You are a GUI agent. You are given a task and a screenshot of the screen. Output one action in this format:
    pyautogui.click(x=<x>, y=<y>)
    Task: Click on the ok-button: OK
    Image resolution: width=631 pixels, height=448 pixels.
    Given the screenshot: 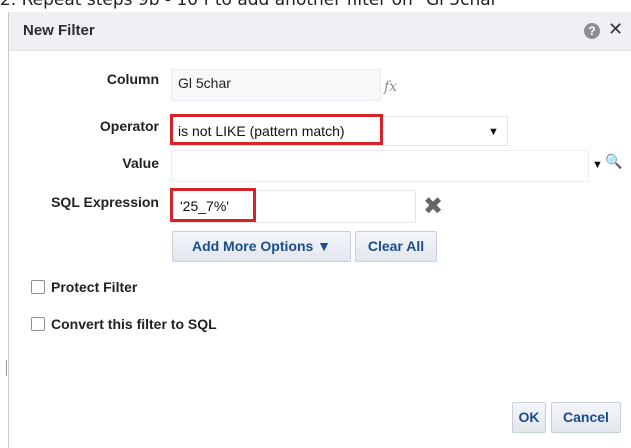 What is the action you would take?
    pyautogui.click(x=529, y=417)
    